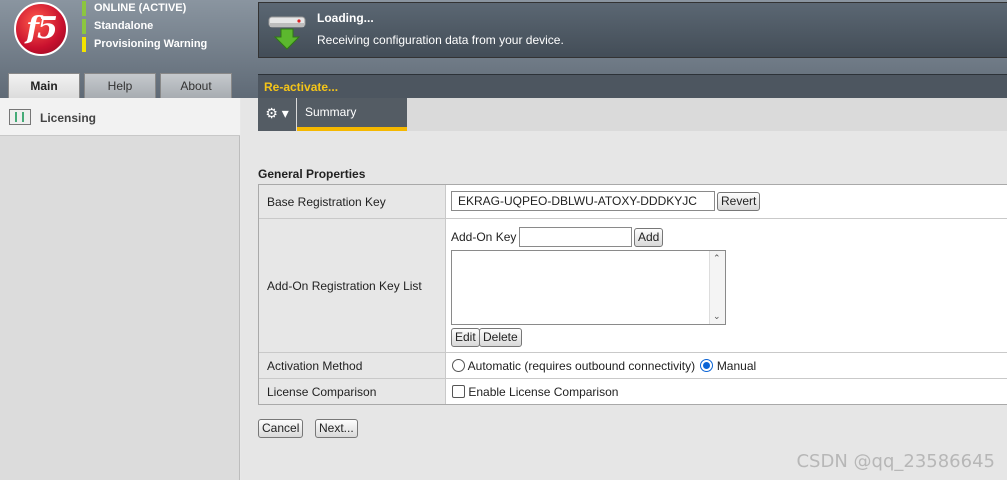 The height and width of the screenshot is (480, 1007). Describe the element at coordinates (717, 287) in the screenshot. I see `list-scrollbar: ⌃ ⌄` at that location.